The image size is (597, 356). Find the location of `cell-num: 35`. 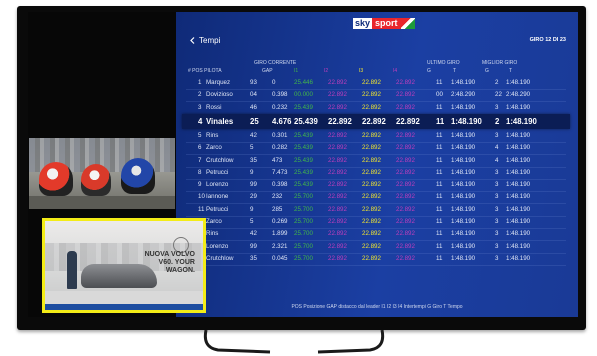

cell-num: 35 is located at coordinates (253, 258).